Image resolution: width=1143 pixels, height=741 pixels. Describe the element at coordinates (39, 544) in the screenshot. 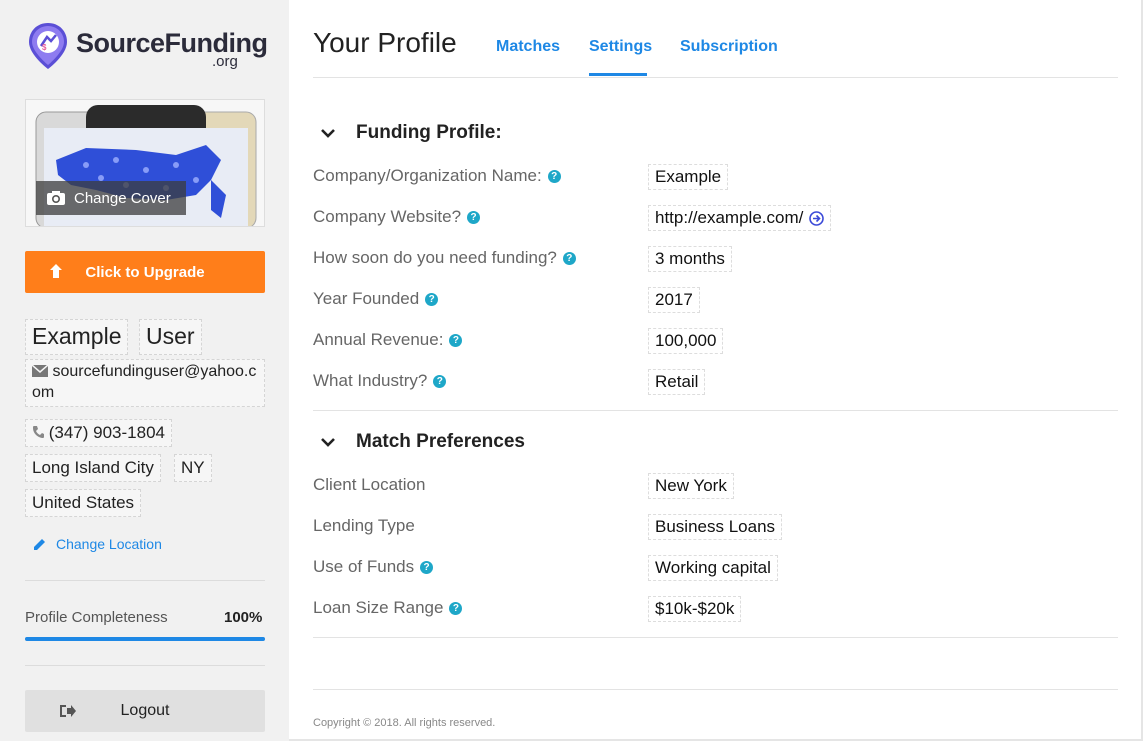

I see `pencil-icon` at that location.